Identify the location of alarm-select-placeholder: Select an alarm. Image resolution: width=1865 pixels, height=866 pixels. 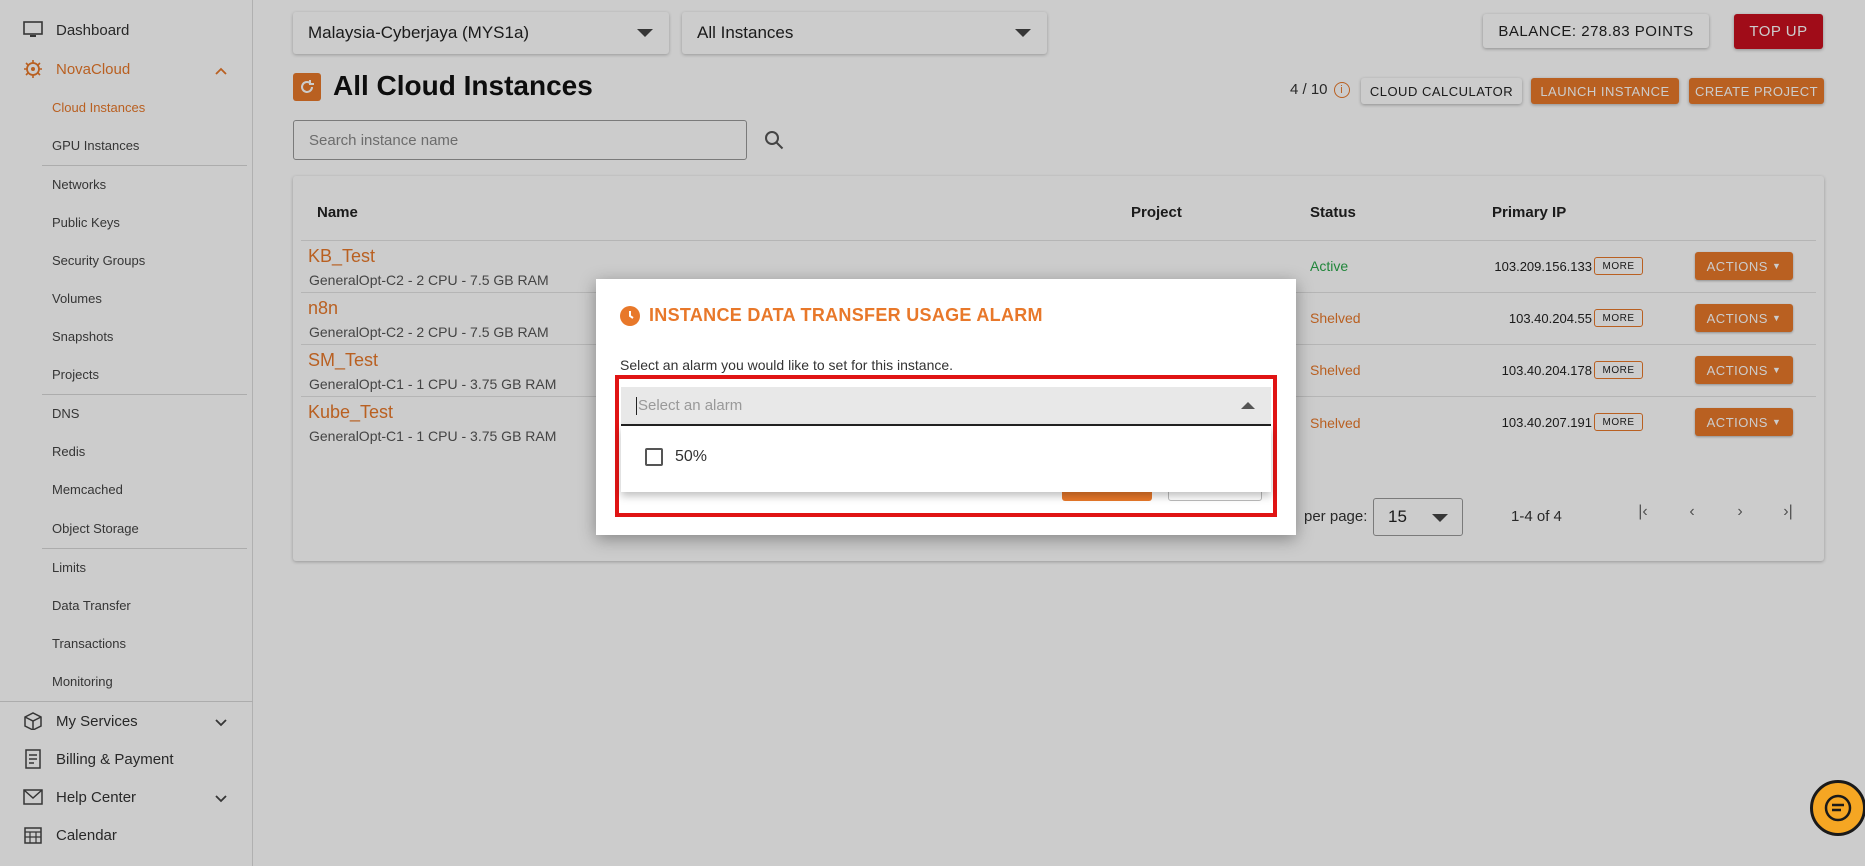
(690, 405).